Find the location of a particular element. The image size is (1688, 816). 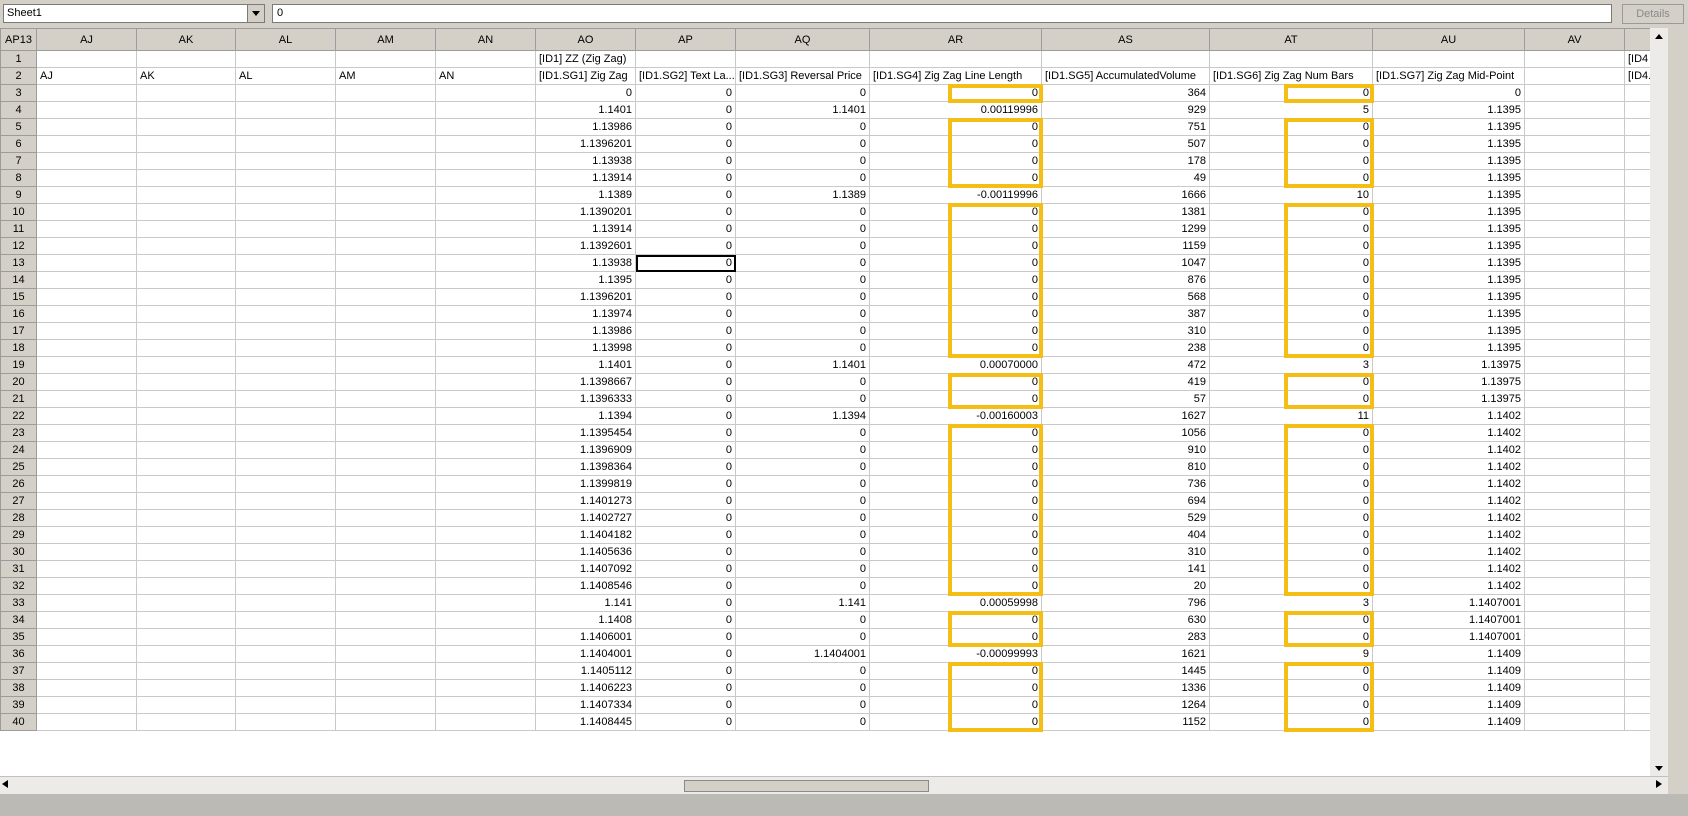

row-header: 40 is located at coordinates (18, 722).